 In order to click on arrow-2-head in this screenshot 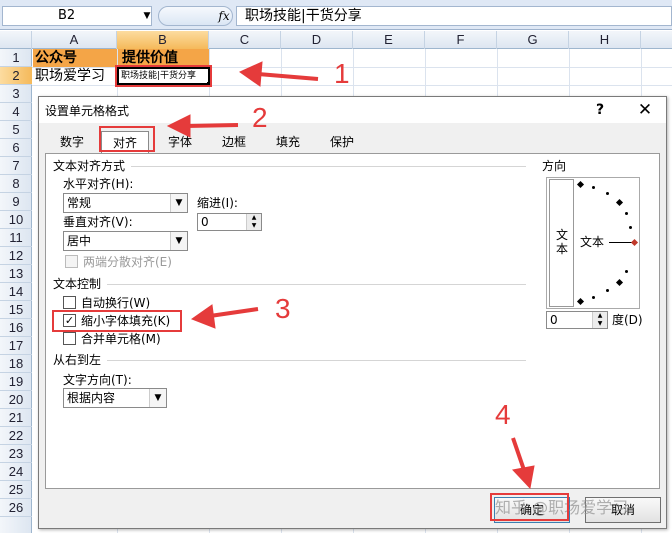, I will do `click(178, 126)`.